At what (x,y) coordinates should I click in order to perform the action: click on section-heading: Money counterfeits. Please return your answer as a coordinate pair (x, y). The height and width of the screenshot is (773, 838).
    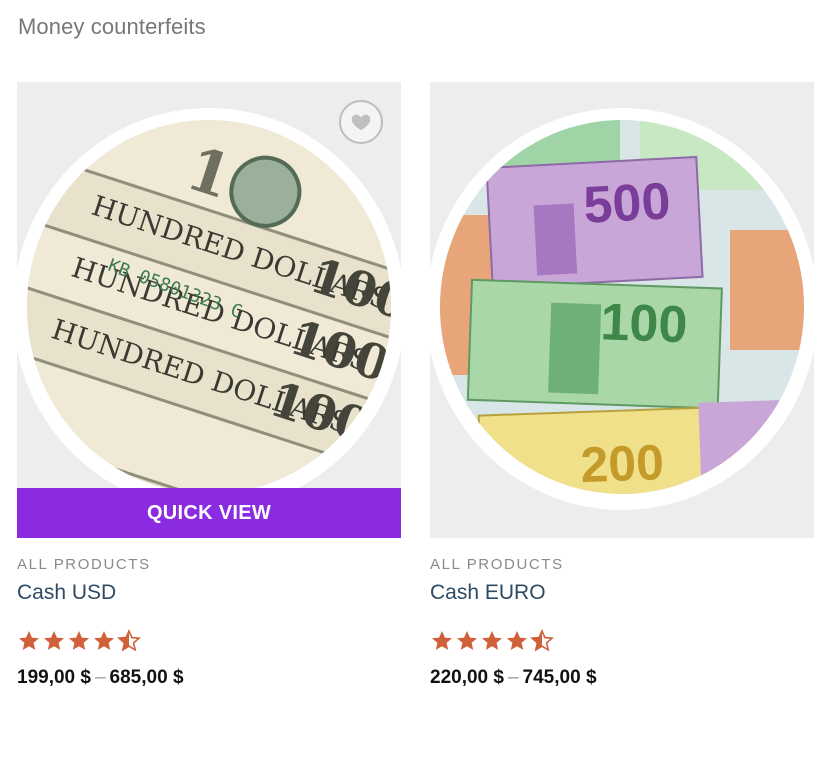
    Looking at the image, I should click on (112, 26).